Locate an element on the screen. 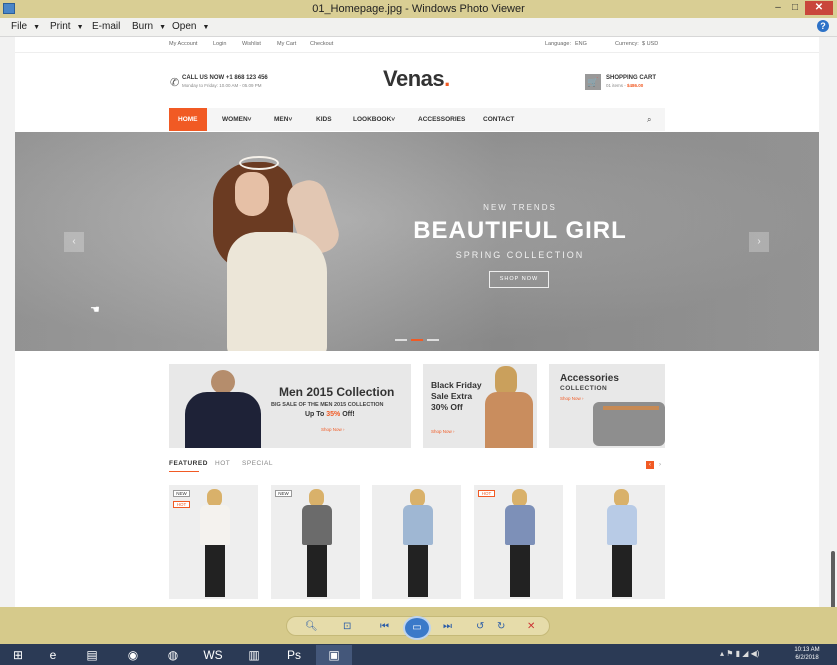 The image size is (837, 665). promo-men-offer: Up To 35% Off! is located at coordinates (330, 414).